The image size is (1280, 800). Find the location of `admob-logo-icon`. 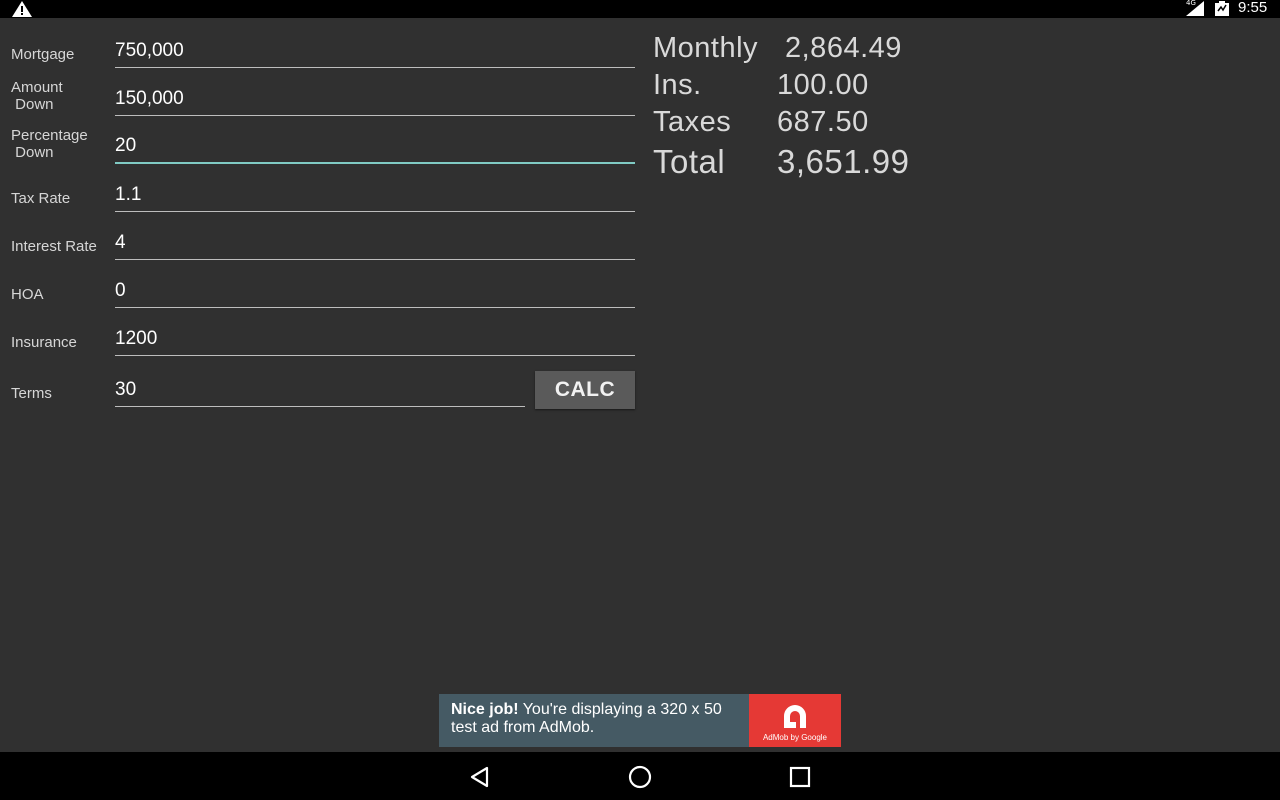

admob-logo-icon is located at coordinates (795, 716).